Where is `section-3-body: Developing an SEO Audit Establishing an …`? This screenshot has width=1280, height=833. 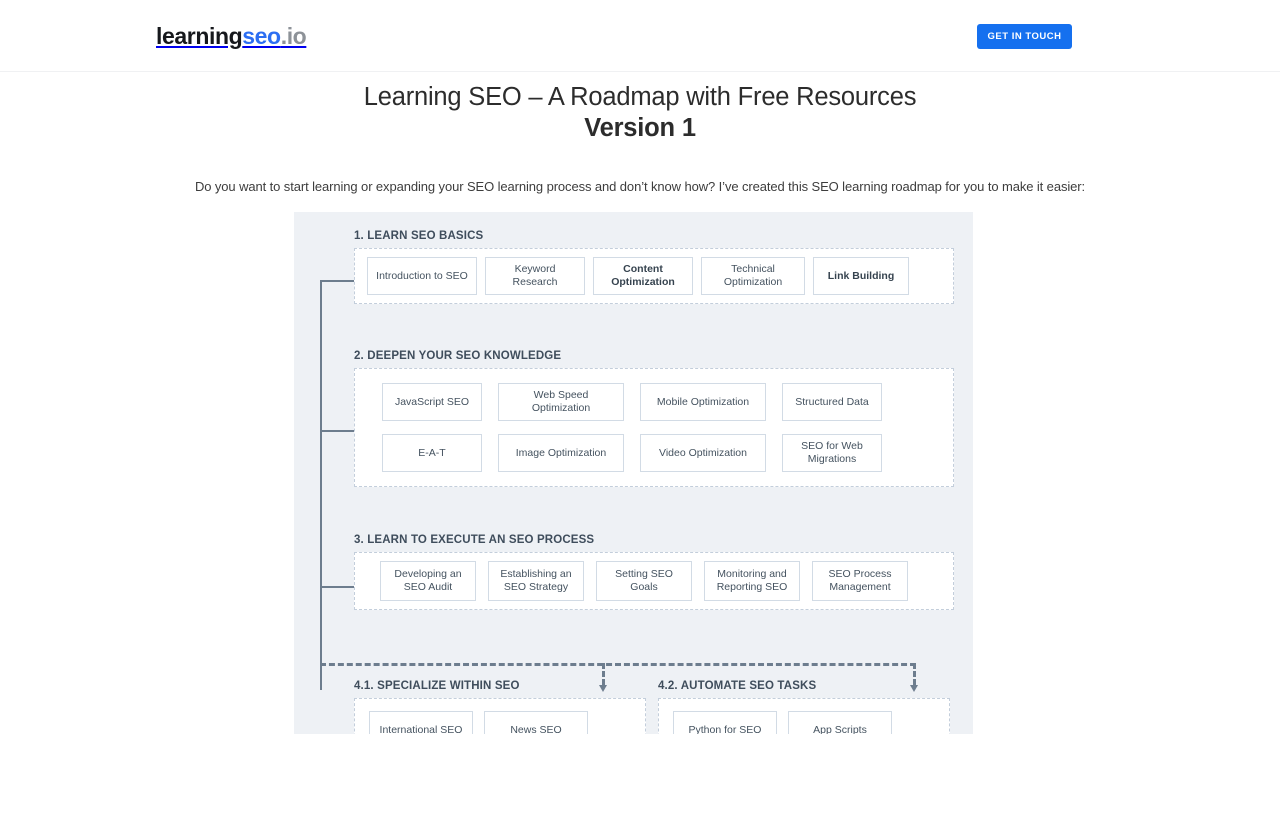 section-3-body: Developing an SEO Audit Establishing an … is located at coordinates (654, 581).